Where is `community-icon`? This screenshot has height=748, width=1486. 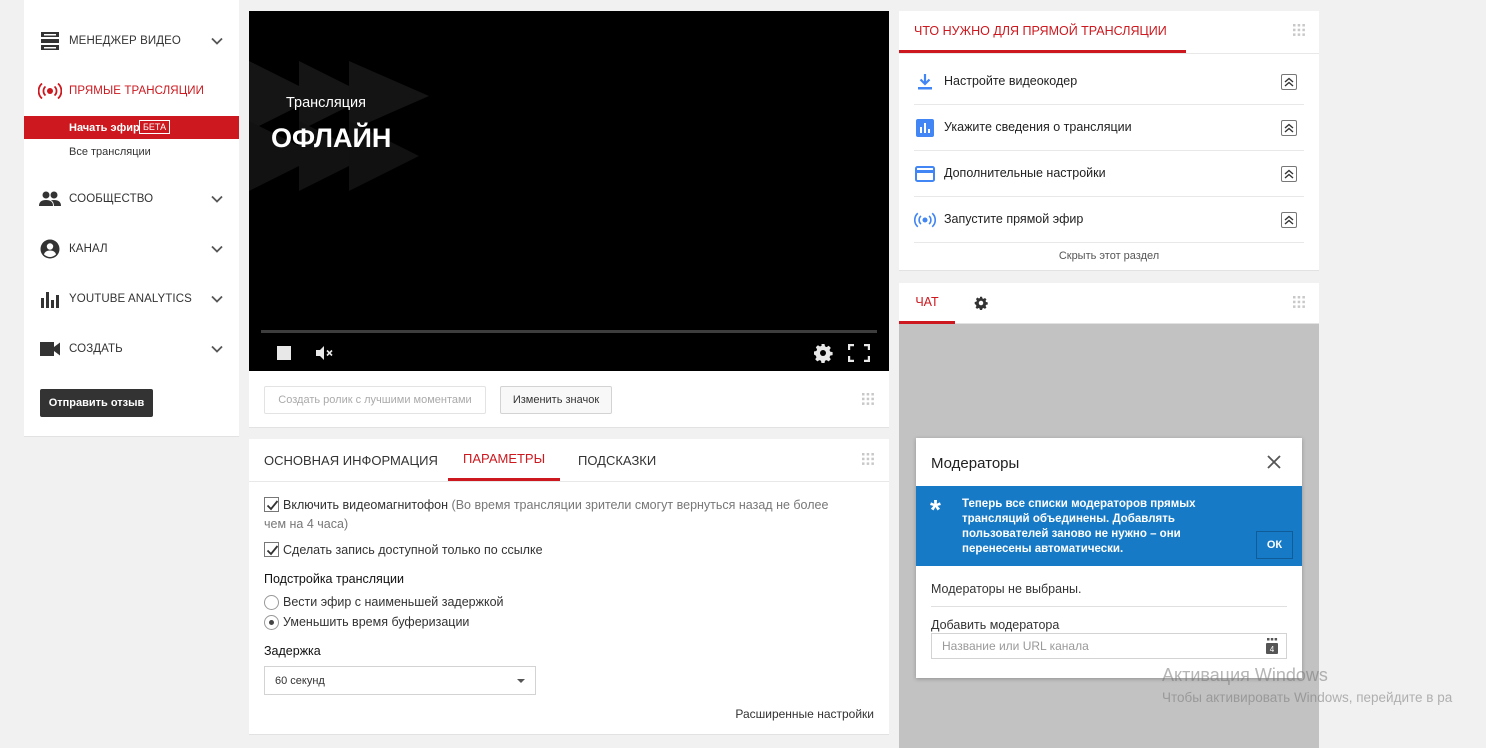
community-icon is located at coordinates (50, 199).